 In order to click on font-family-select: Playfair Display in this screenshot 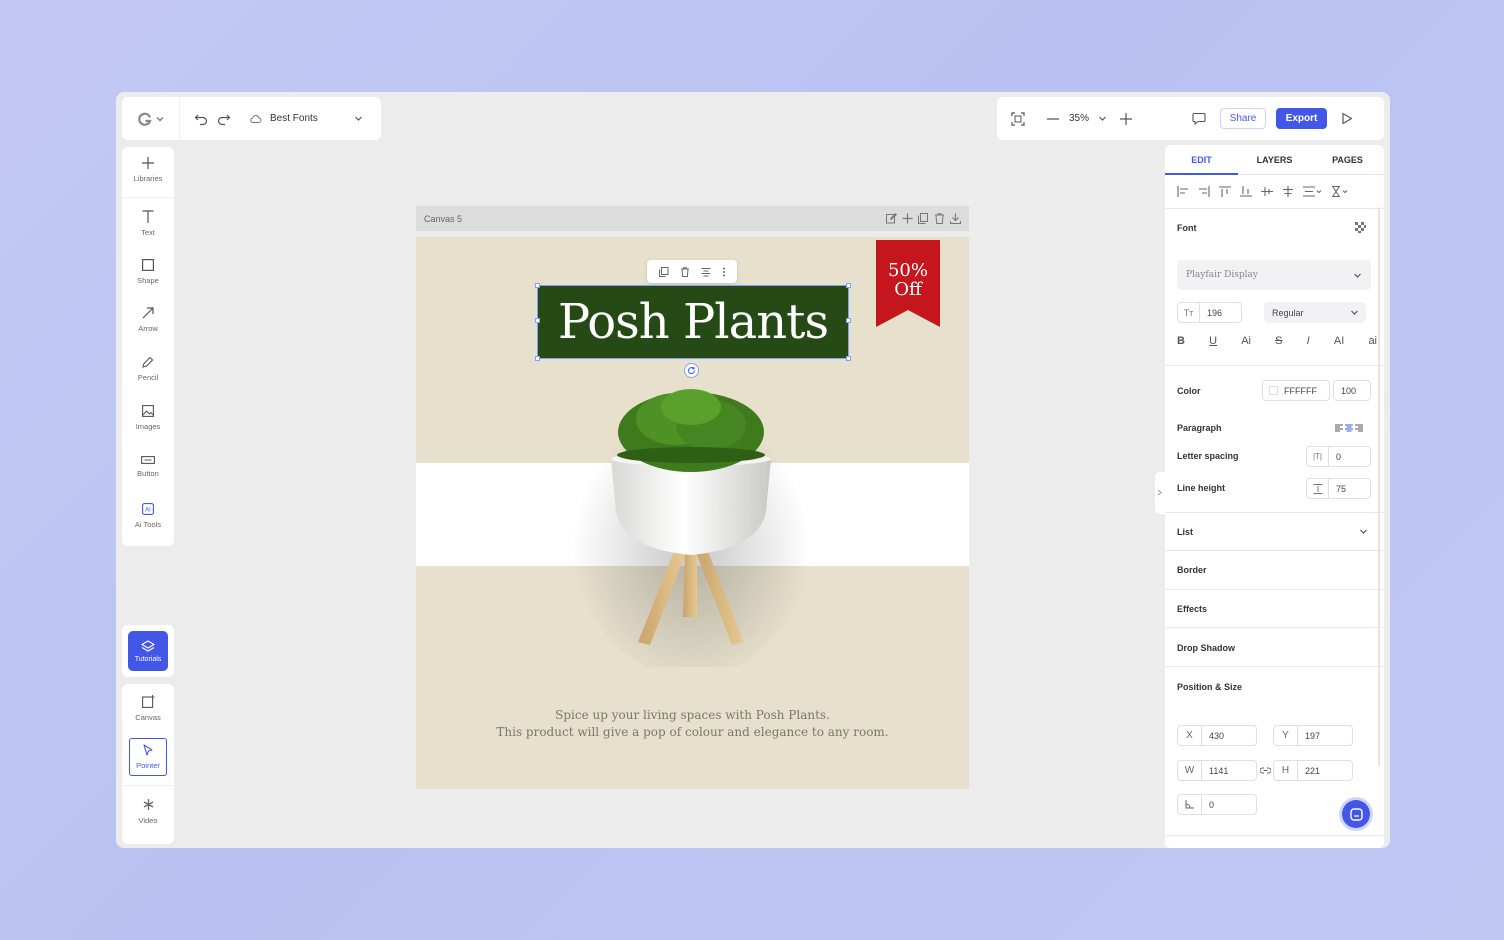, I will do `click(1274, 275)`.